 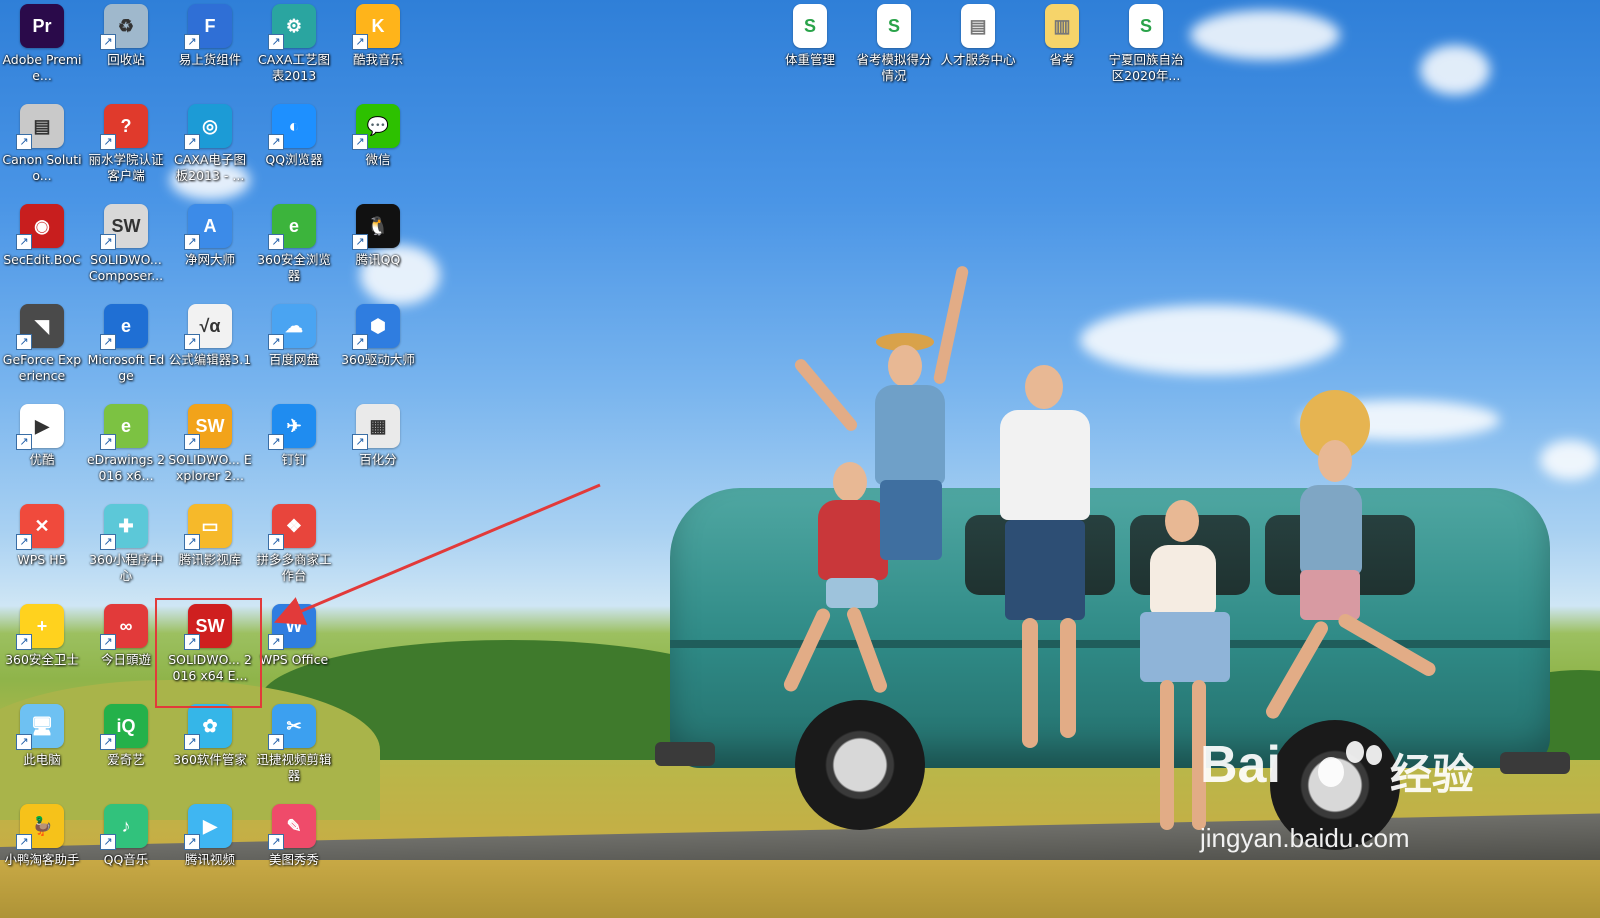 I want to click on desktop-icon: W ↗ WPS Office, so click(x=294, y=646).